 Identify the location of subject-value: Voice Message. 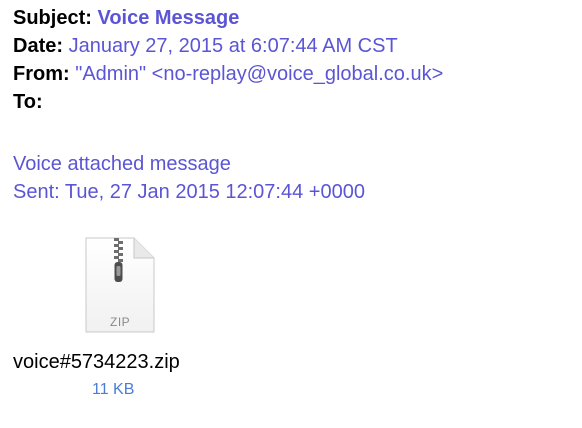
(168, 18).